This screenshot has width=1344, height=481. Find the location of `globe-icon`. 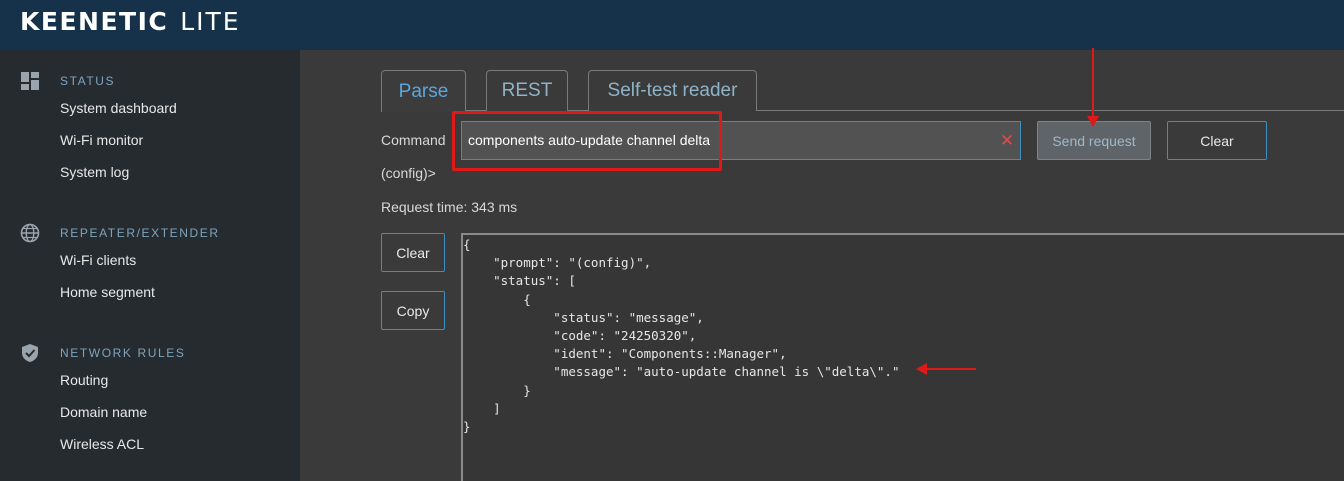

globe-icon is located at coordinates (30, 233).